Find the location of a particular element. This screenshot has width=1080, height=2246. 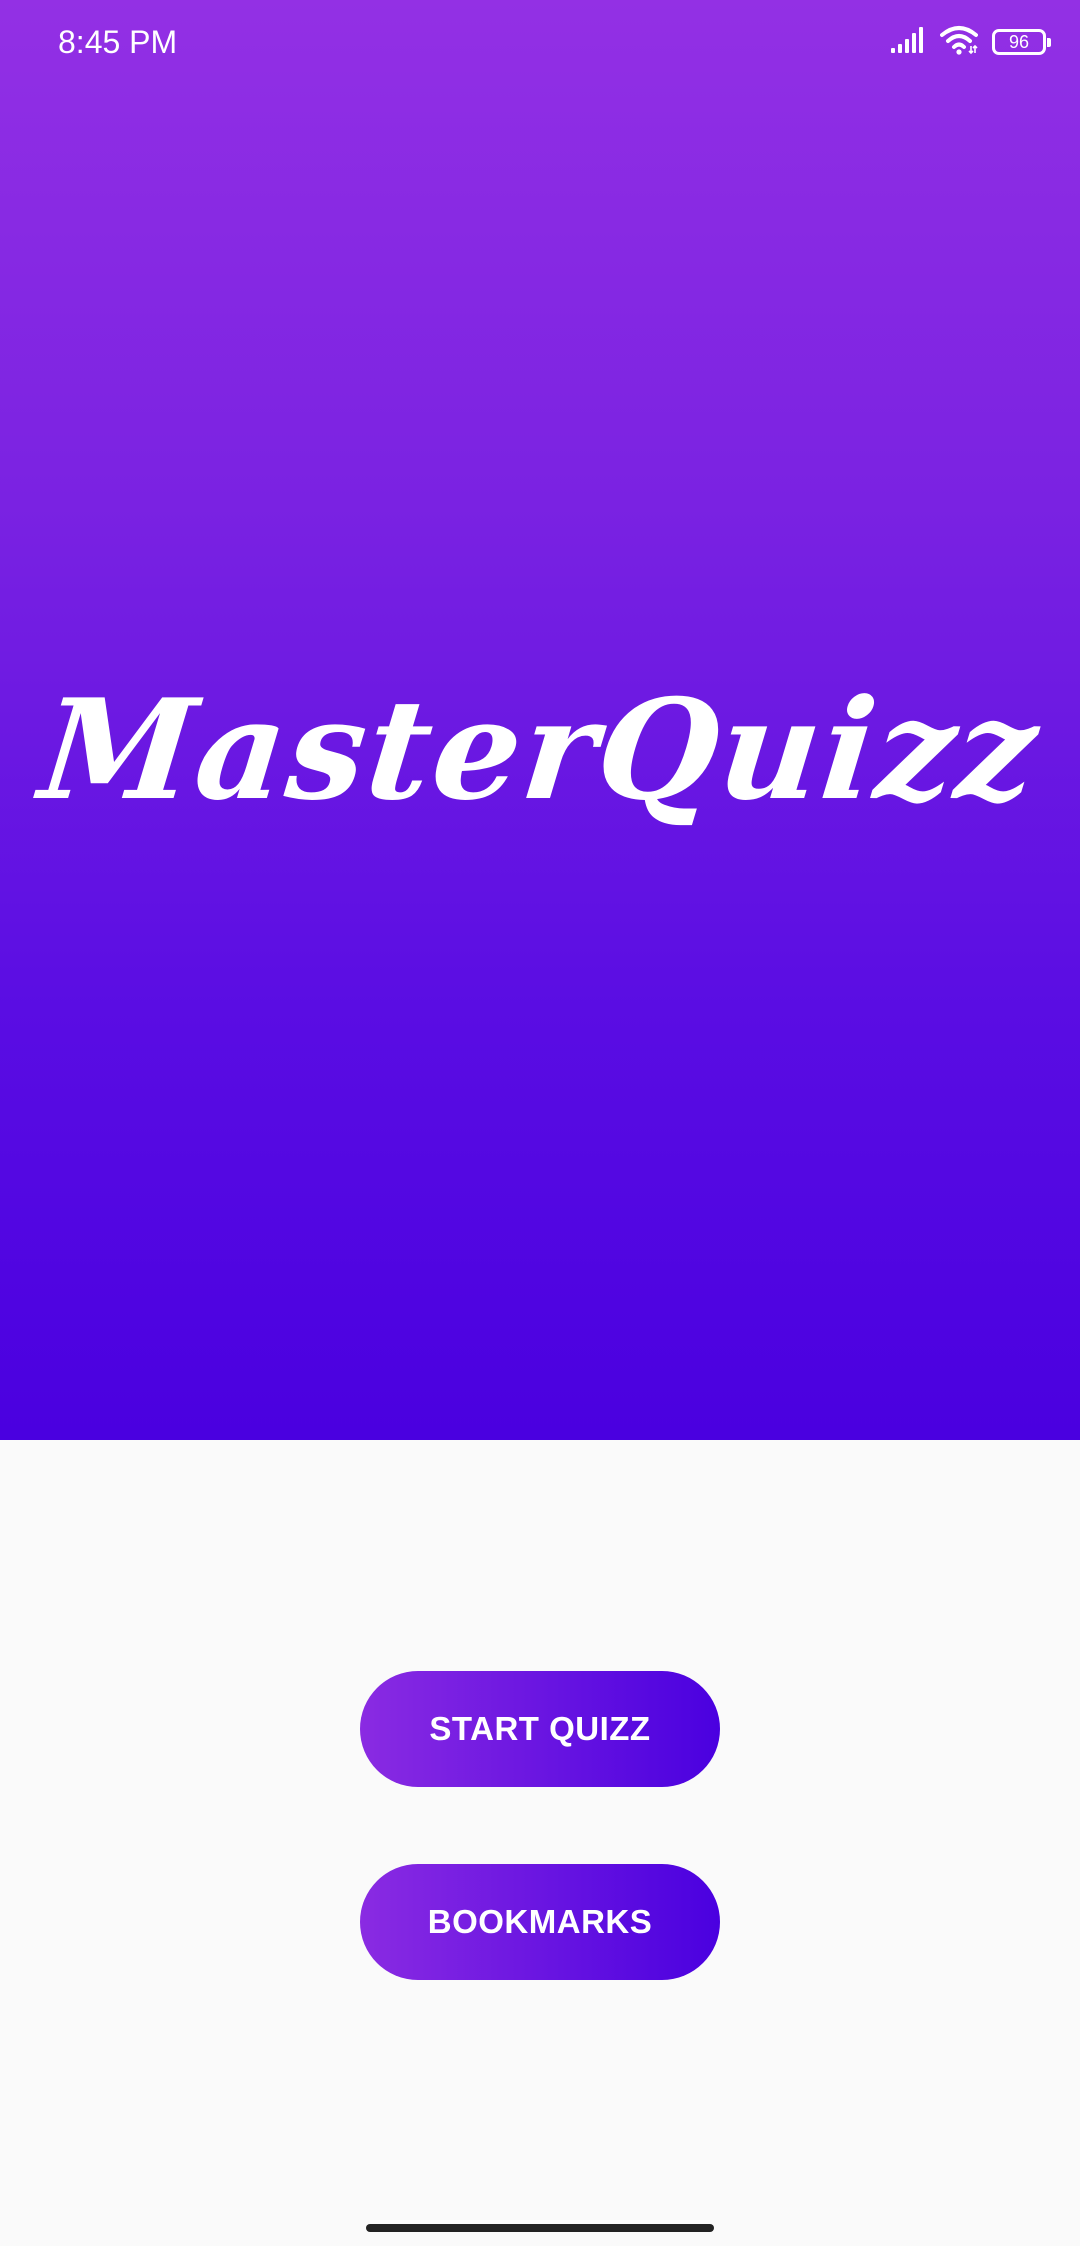

status-bar: 8:45 PM 96 is located at coordinates (540, 42).